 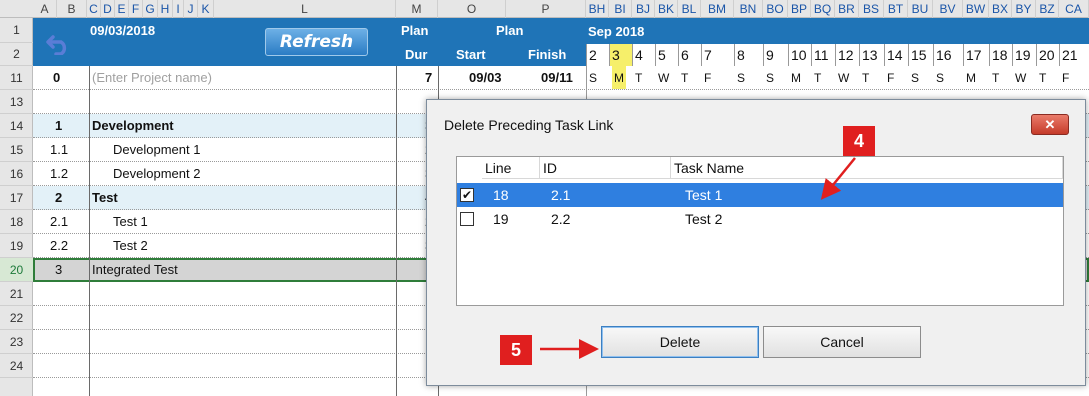 What do you see at coordinates (976, 55) in the screenshot?
I see `day-cell: 17` at bounding box center [976, 55].